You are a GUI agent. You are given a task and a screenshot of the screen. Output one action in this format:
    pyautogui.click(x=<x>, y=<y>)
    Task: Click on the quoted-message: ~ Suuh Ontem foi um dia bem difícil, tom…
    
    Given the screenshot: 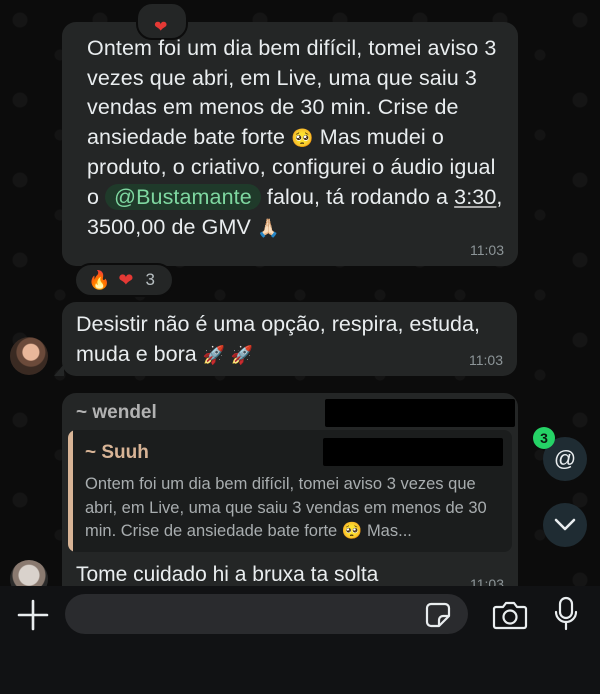 What is the action you would take?
    pyautogui.click(x=290, y=491)
    